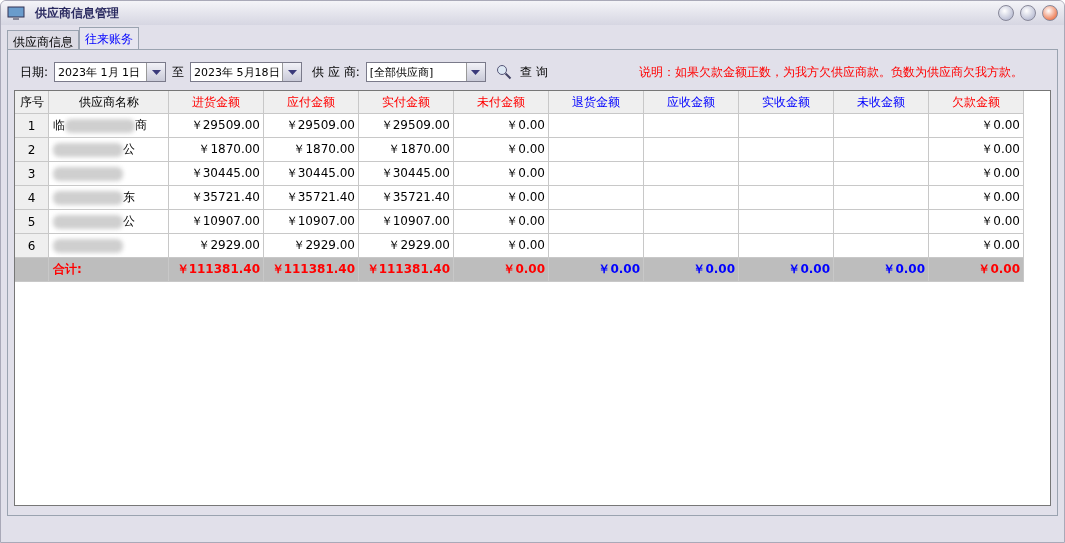 The height and width of the screenshot is (543, 1065). Describe the element at coordinates (32, 270) in the screenshot. I see `row-number` at that location.